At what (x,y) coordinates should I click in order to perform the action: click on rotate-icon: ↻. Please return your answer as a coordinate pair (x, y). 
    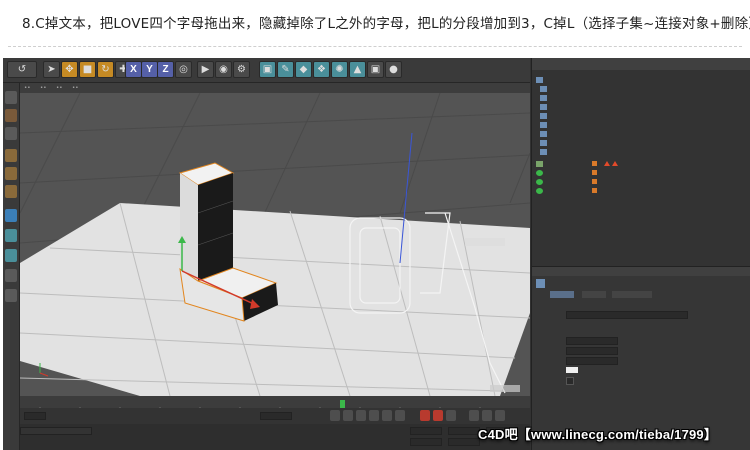
    Looking at the image, I should click on (105, 69).